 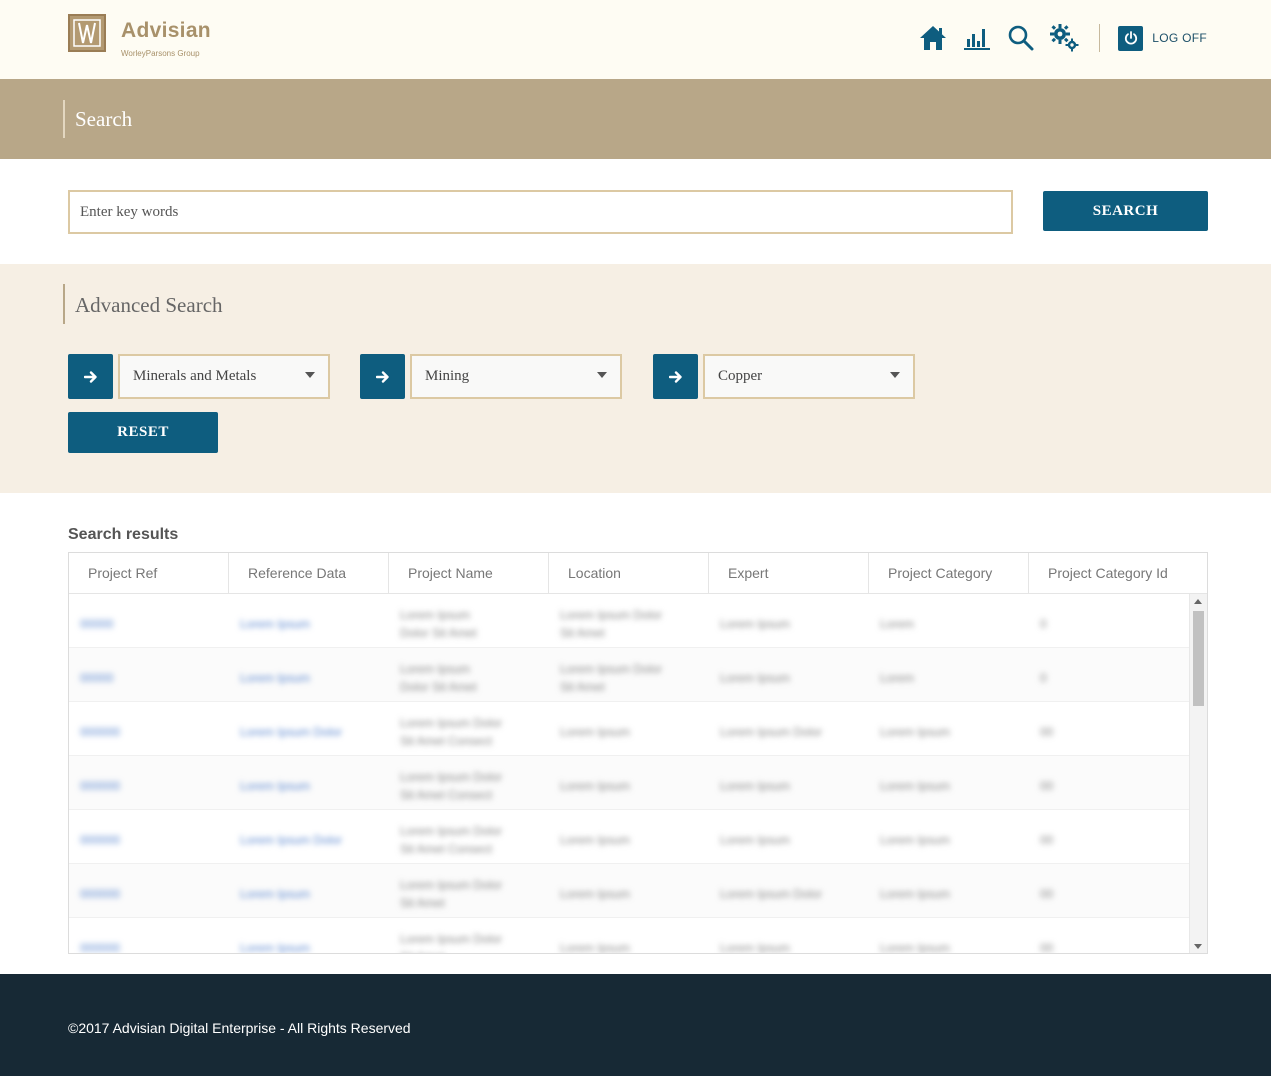 What do you see at coordinates (438, 686) in the screenshot?
I see `cell-text: Dolor Sit Amet` at bounding box center [438, 686].